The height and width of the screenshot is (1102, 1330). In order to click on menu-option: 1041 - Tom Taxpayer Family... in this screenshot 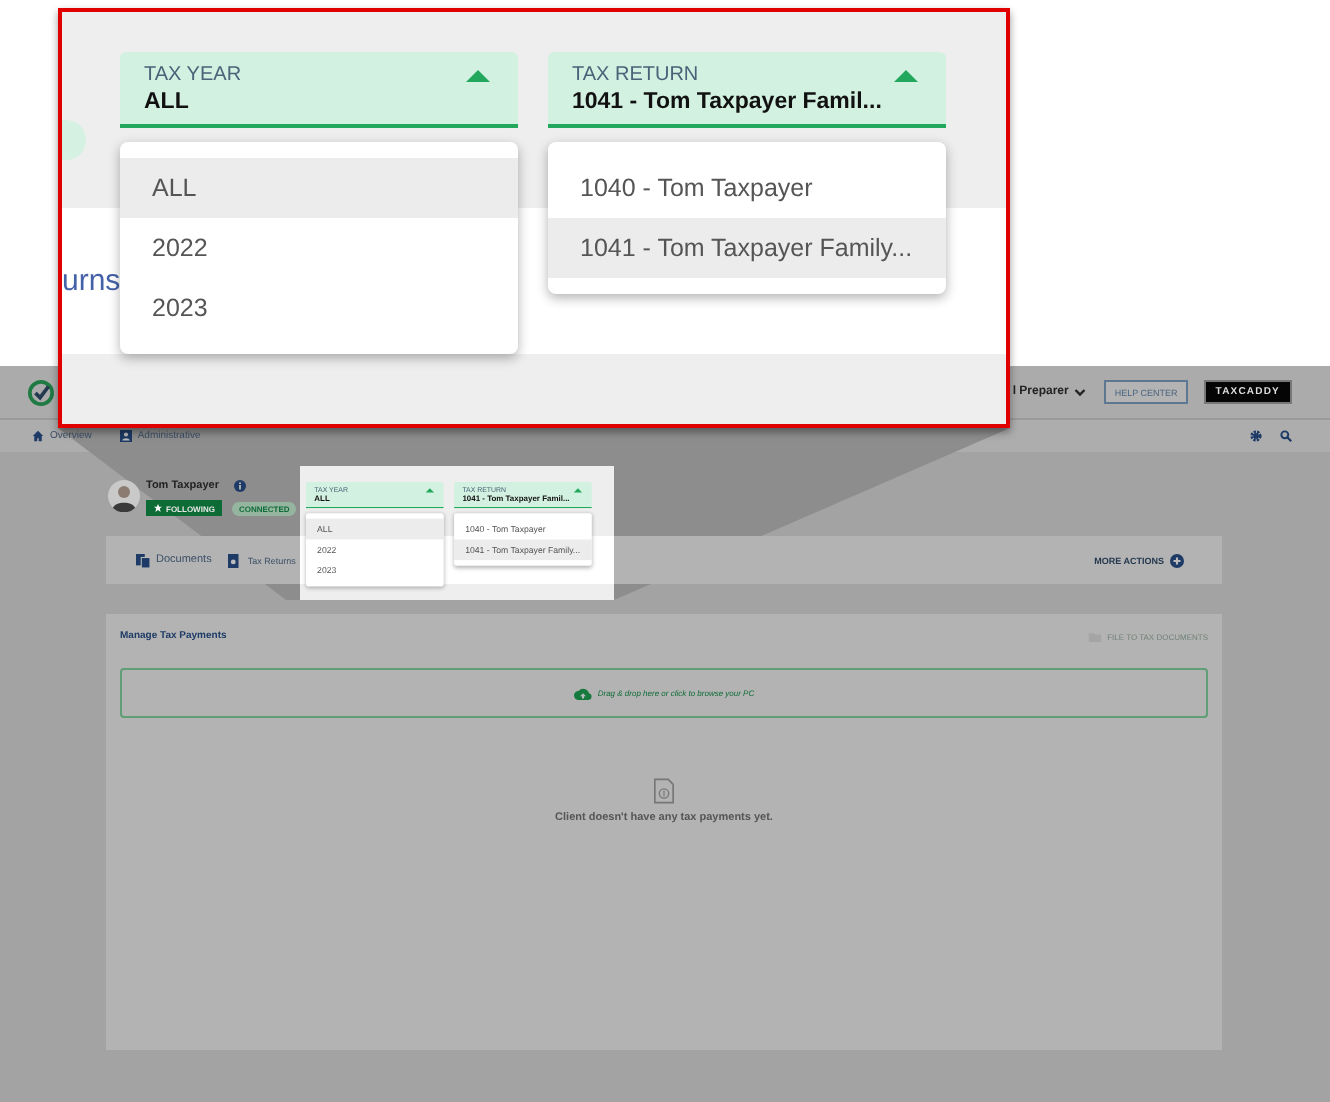, I will do `click(747, 248)`.